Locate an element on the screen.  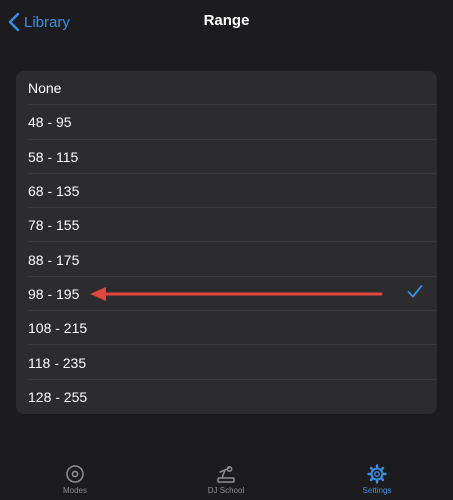
range-option-68-135: 68 - 135 is located at coordinates (226, 191).